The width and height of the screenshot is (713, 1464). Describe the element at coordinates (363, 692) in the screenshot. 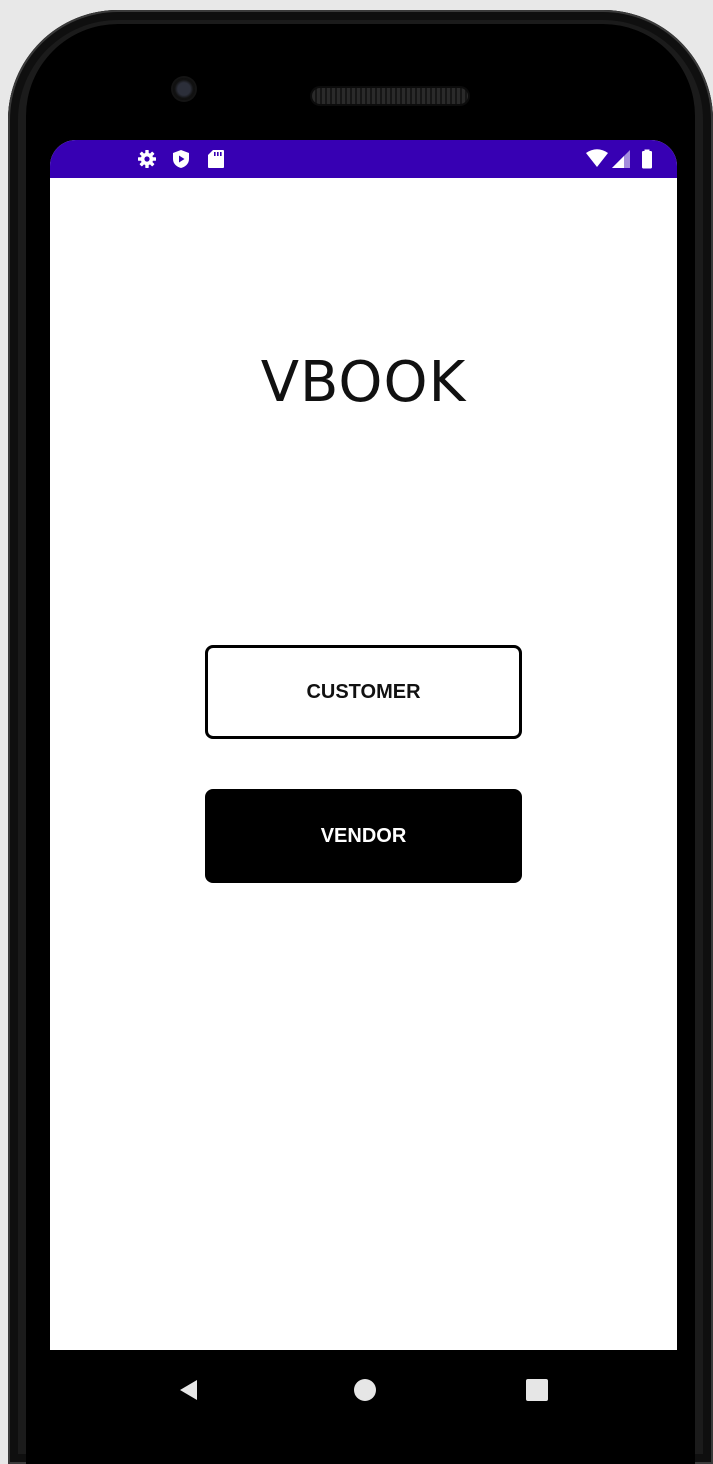

I see `customer-button: CUSTOMER` at that location.